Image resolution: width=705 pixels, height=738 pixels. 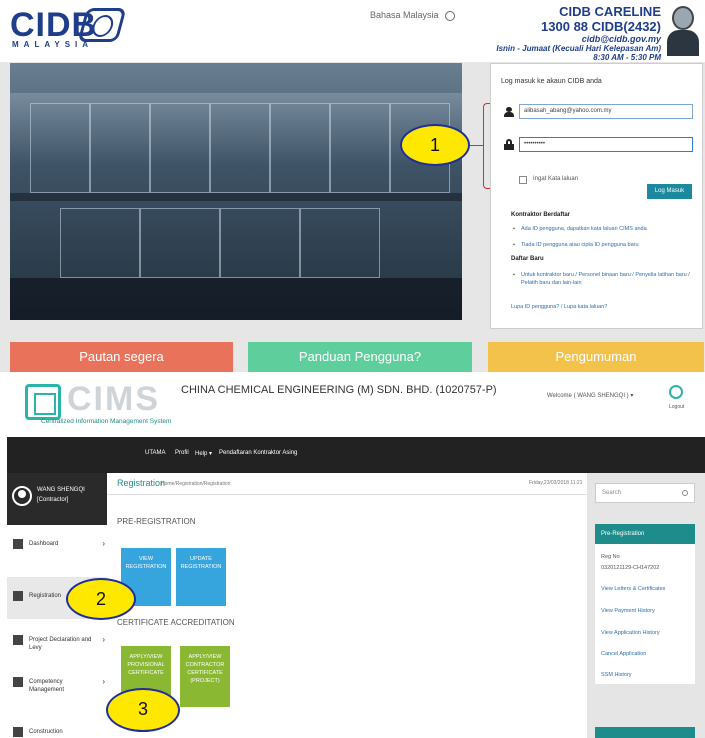 What do you see at coordinates (18, 596) in the screenshot?
I see `edit-icon` at bounding box center [18, 596].